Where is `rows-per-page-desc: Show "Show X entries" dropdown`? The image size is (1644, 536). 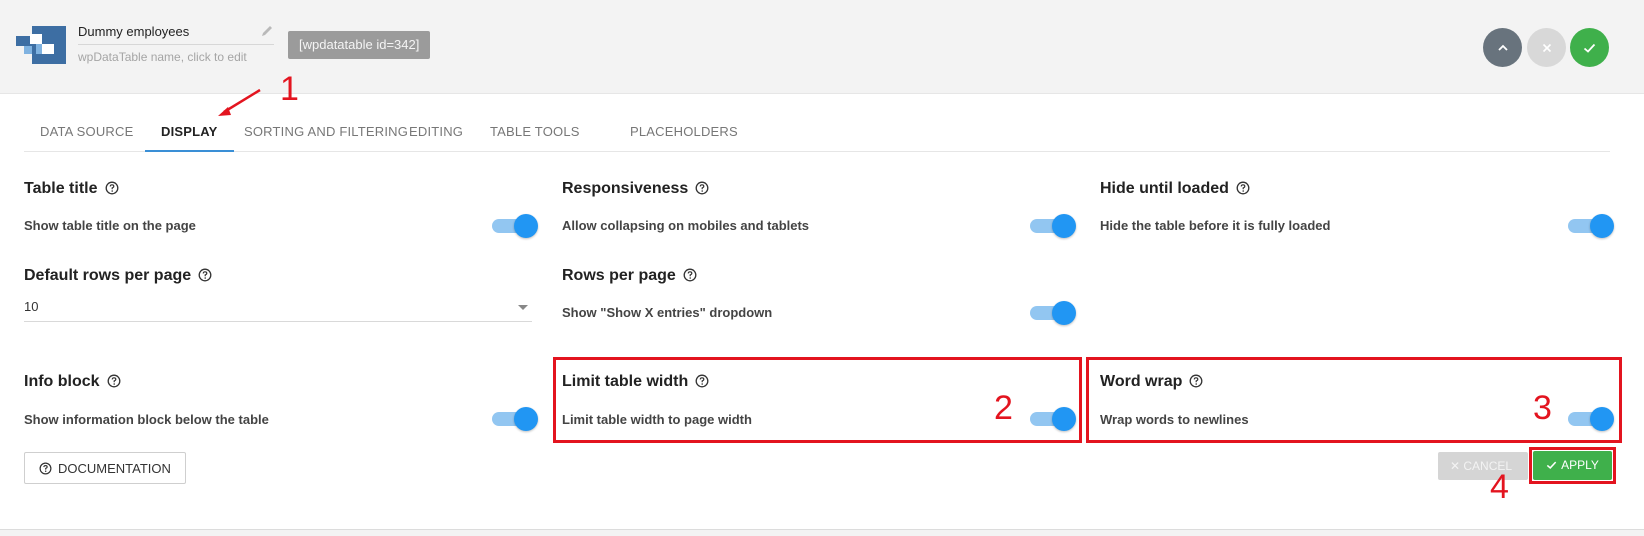 rows-per-page-desc: Show "Show X entries" dropdown is located at coordinates (667, 312).